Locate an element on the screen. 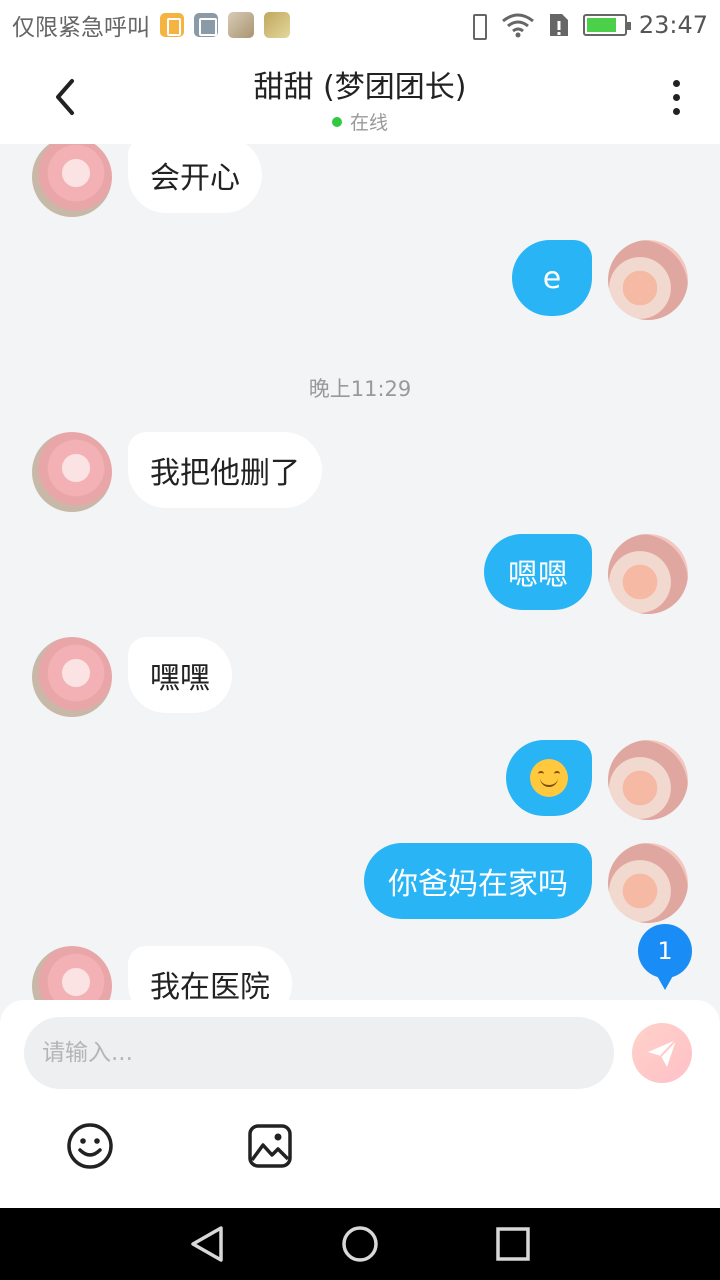  emoji-button is located at coordinates (90, 1146).